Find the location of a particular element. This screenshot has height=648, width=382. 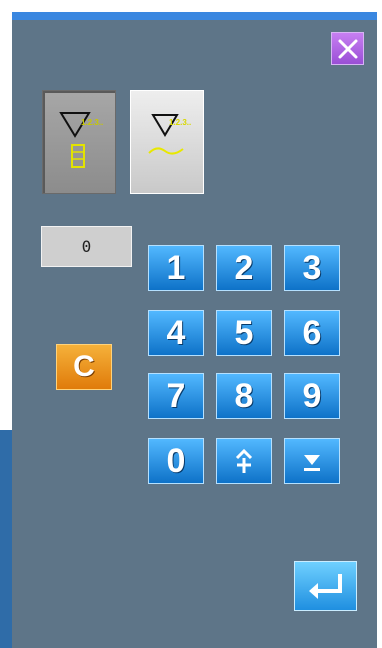

down-arrow-icon is located at coordinates (312, 463).